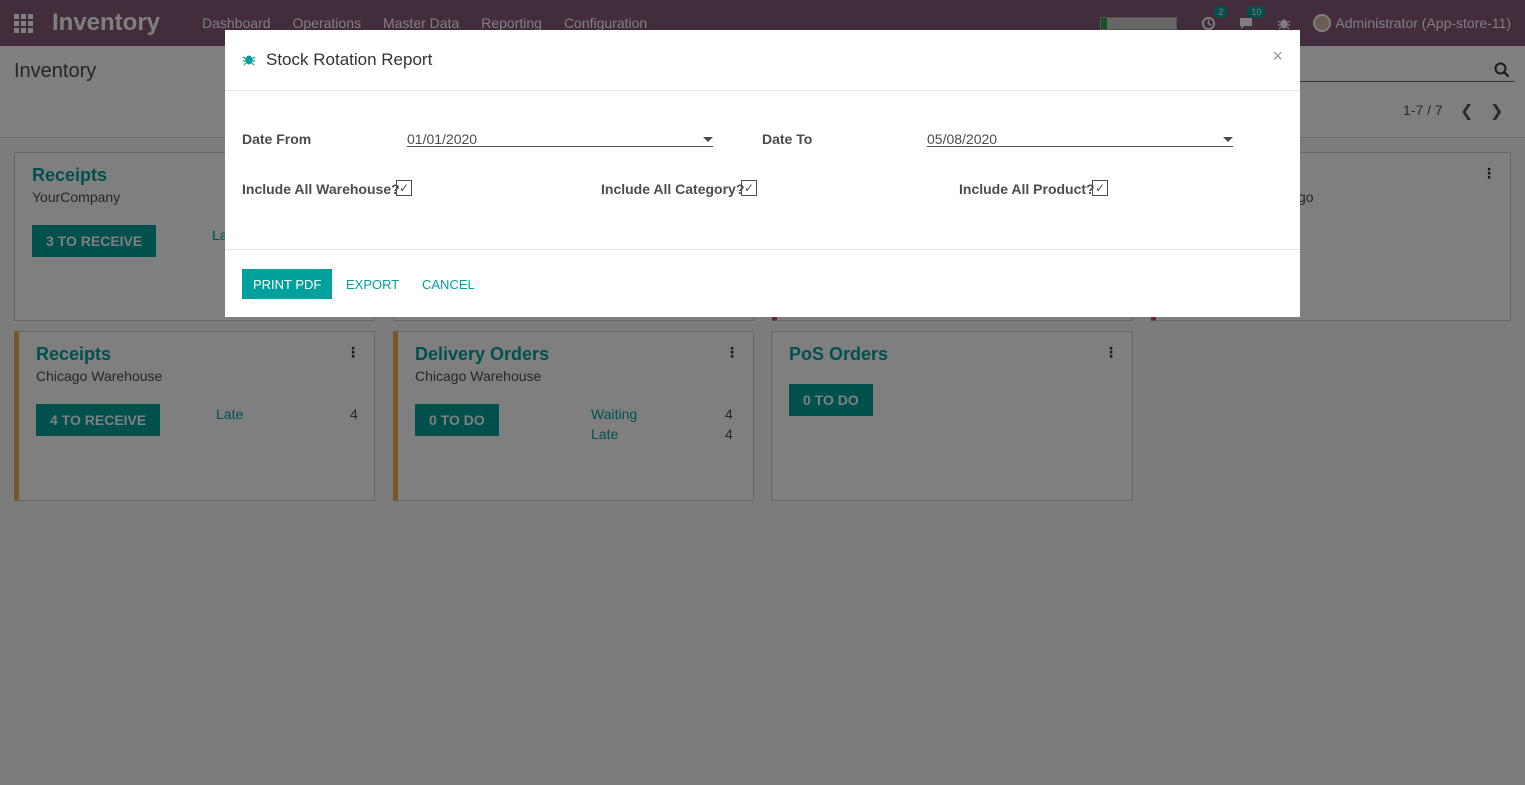 This screenshot has width=1525, height=785. What do you see at coordinates (349, 59) in the screenshot?
I see `modal-title: Stock Rotation Report` at bounding box center [349, 59].